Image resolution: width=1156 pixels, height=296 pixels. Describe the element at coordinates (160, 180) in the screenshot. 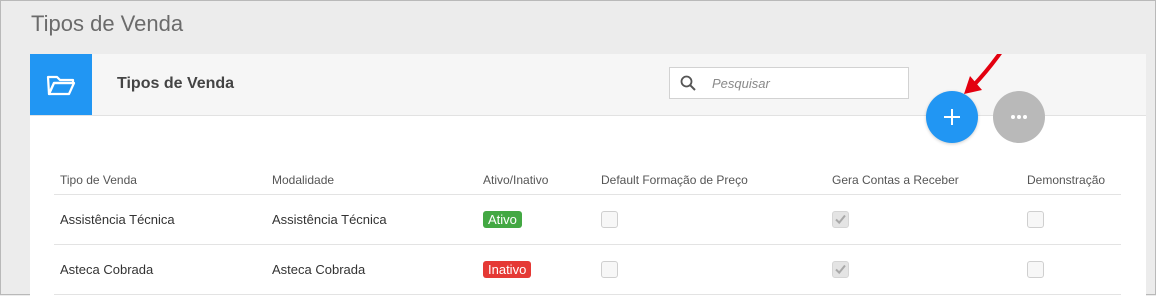

I see `column-header-tipo: Tipo de Venda` at that location.